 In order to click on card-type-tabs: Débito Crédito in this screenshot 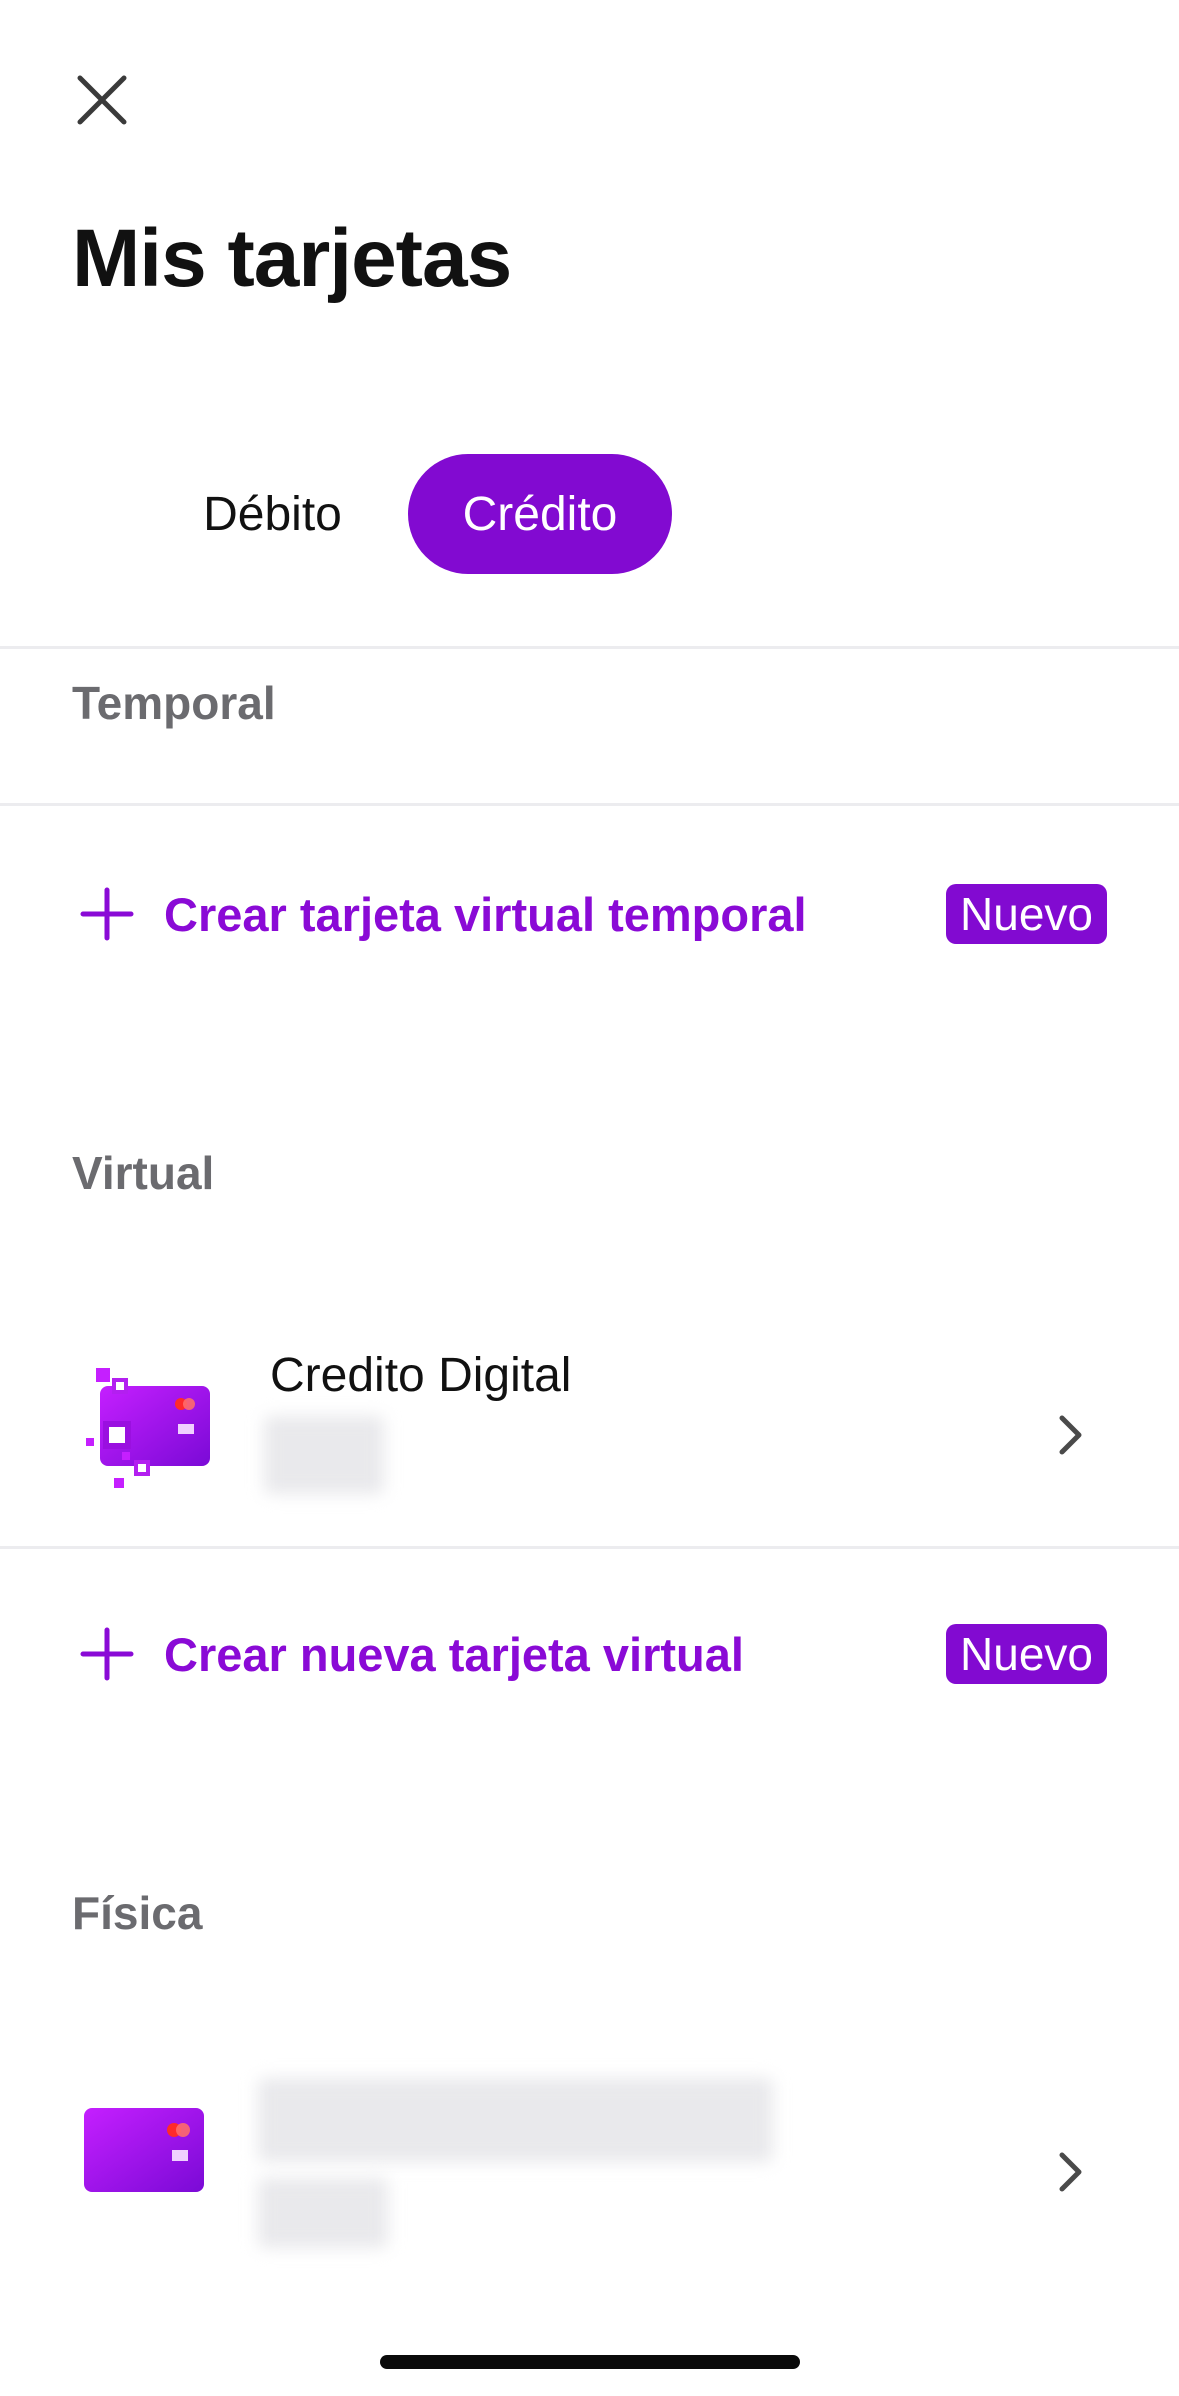, I will do `click(416, 514)`.